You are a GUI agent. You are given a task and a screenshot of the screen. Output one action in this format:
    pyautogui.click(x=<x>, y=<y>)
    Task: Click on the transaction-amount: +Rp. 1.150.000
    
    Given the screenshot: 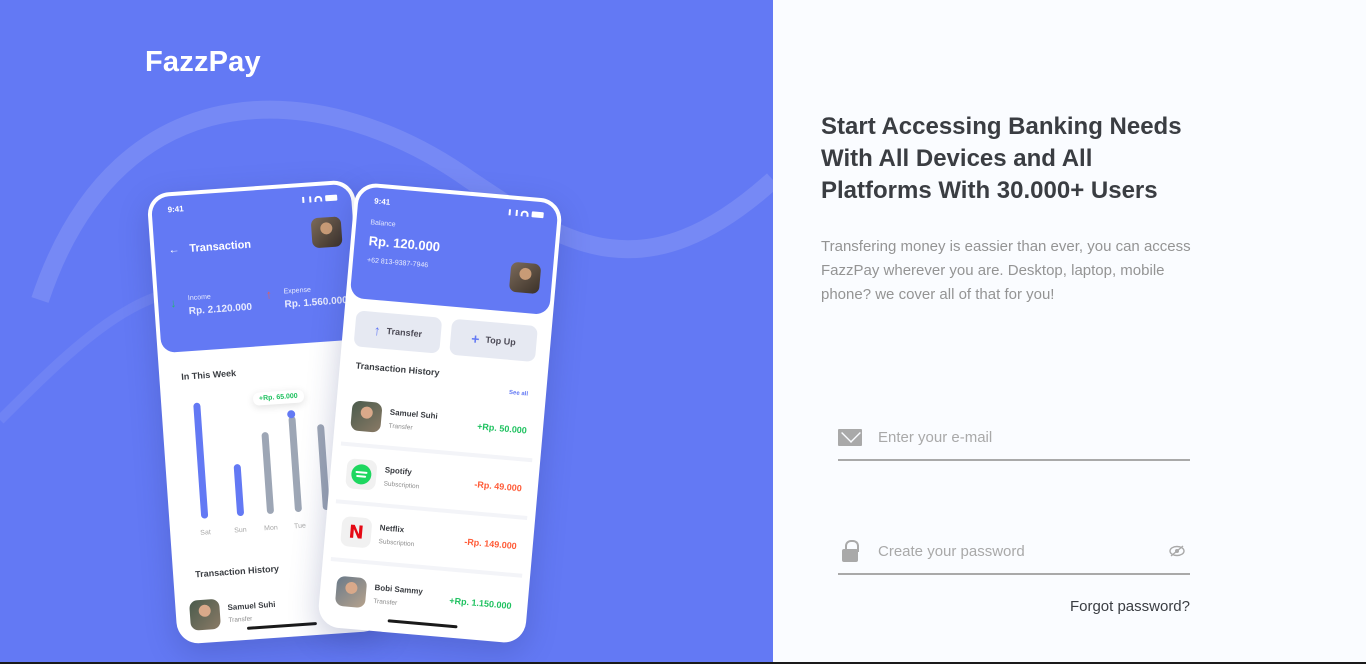 What is the action you would take?
    pyautogui.click(x=480, y=603)
    